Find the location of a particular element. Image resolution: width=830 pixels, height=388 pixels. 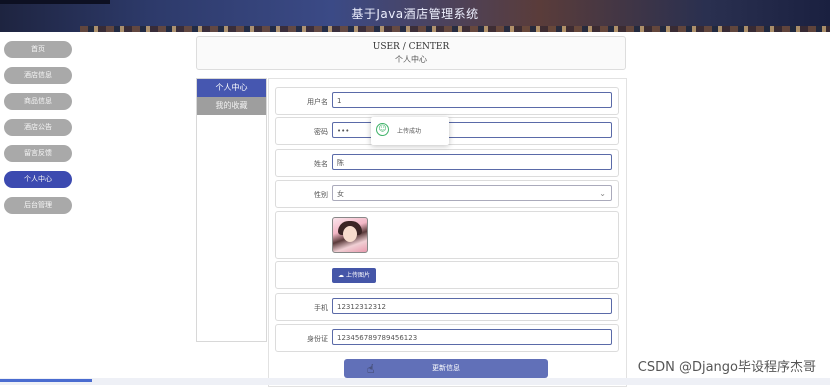

page-title: 个人中心 is located at coordinates (411, 59).